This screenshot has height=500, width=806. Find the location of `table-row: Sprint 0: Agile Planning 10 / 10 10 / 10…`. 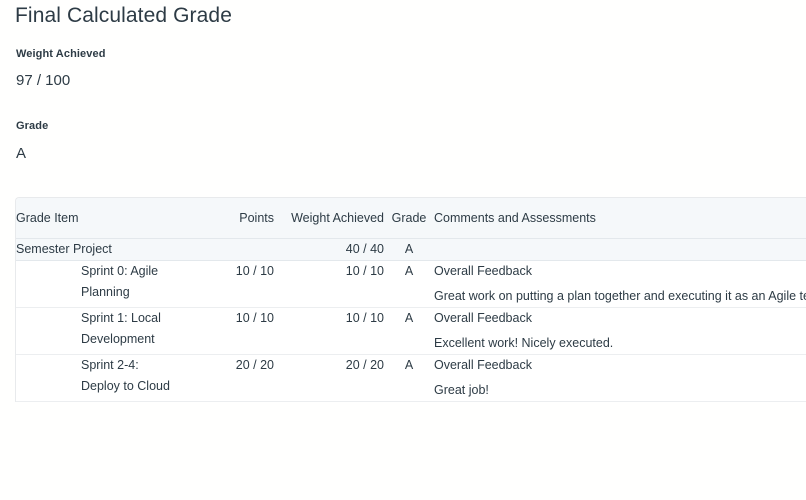

table-row: Sprint 0: Agile Planning 10 / 10 10 / 10… is located at coordinates (411, 284).